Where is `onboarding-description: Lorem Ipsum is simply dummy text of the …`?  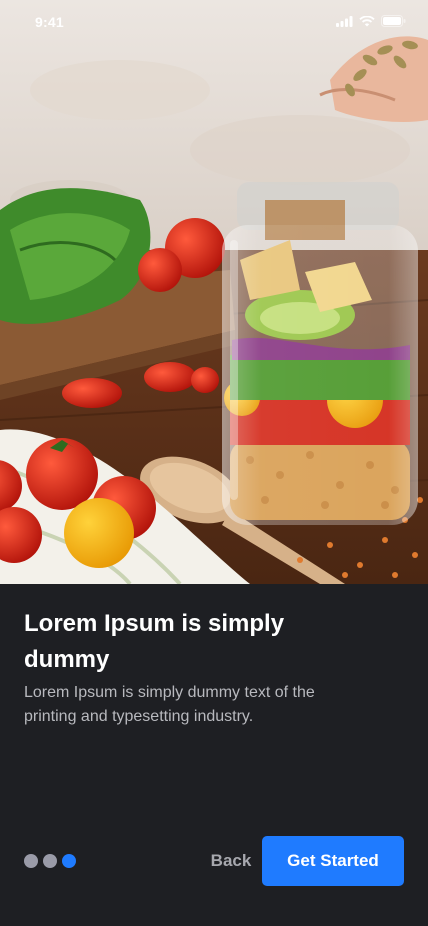 onboarding-description: Lorem Ipsum is simply dummy text of the … is located at coordinates (169, 704).